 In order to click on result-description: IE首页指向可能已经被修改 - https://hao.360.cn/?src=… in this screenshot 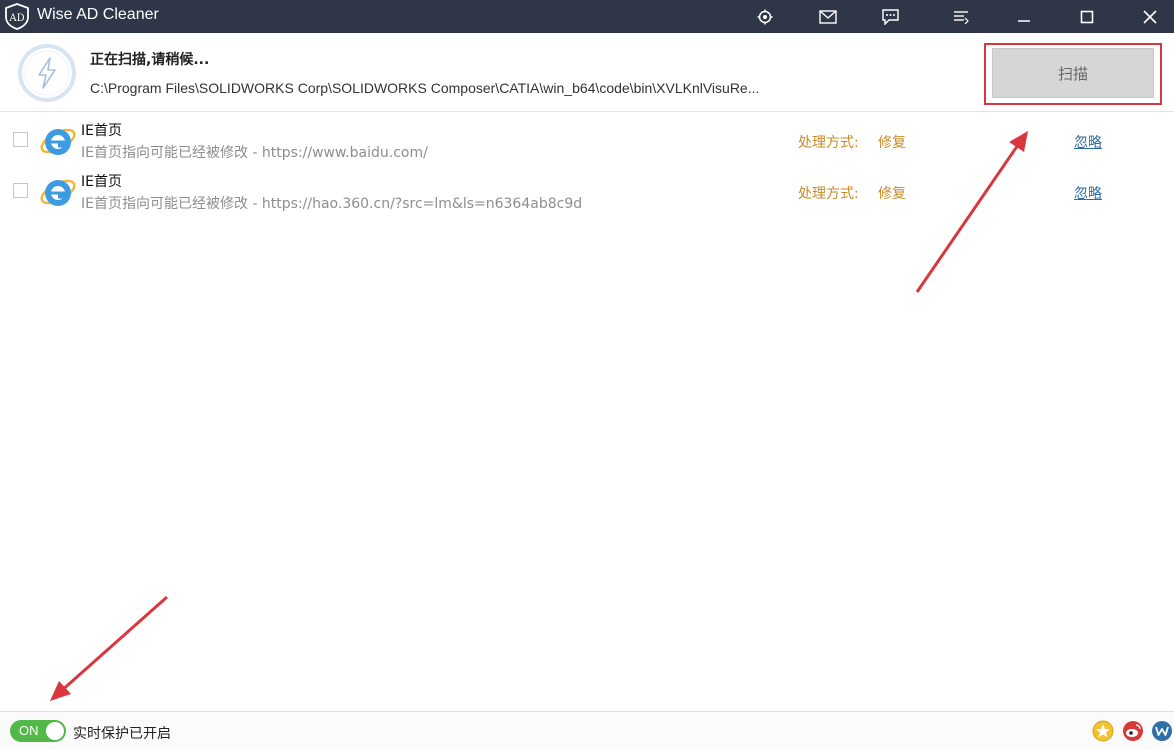, I will do `click(332, 204)`.